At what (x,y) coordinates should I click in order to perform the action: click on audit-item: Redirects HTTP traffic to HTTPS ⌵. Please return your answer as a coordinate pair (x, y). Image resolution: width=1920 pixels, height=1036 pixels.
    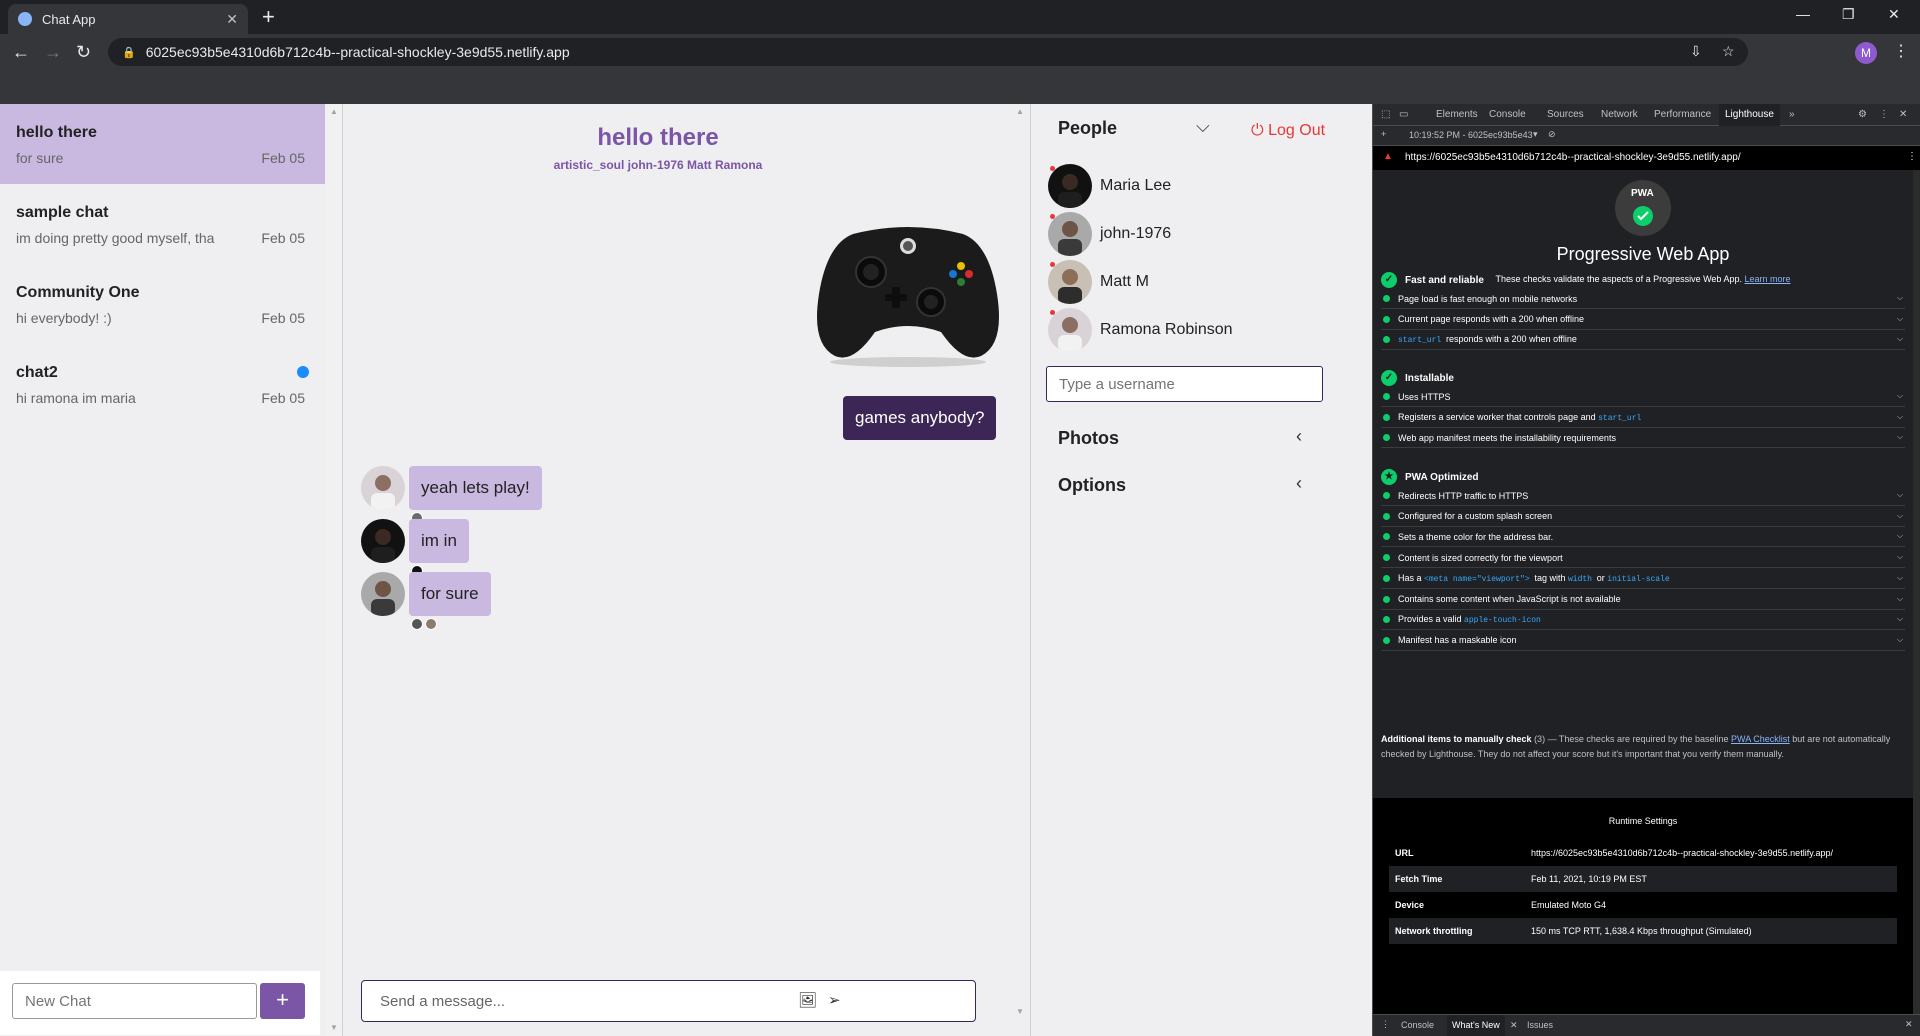
    Looking at the image, I should click on (1643, 496).